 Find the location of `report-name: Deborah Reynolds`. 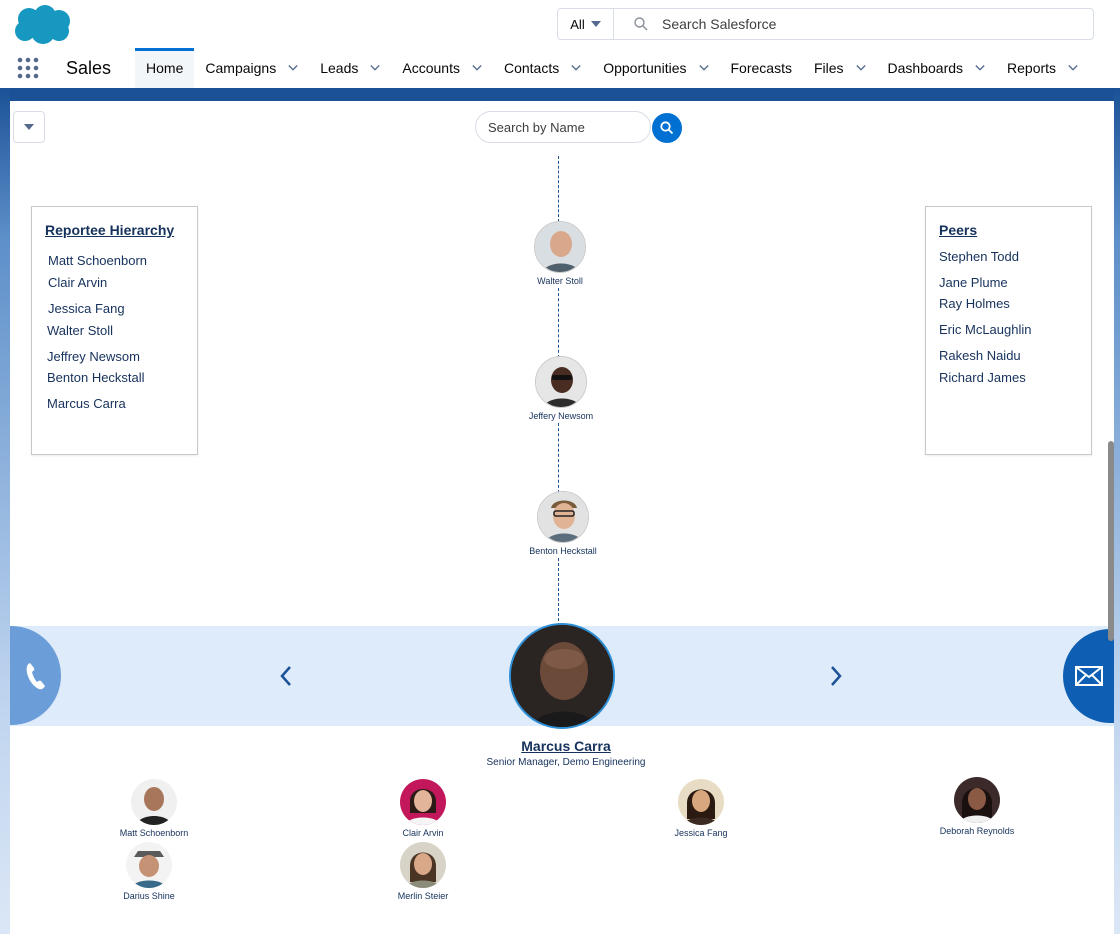

report-name: Deborah Reynolds is located at coordinates (977, 831).